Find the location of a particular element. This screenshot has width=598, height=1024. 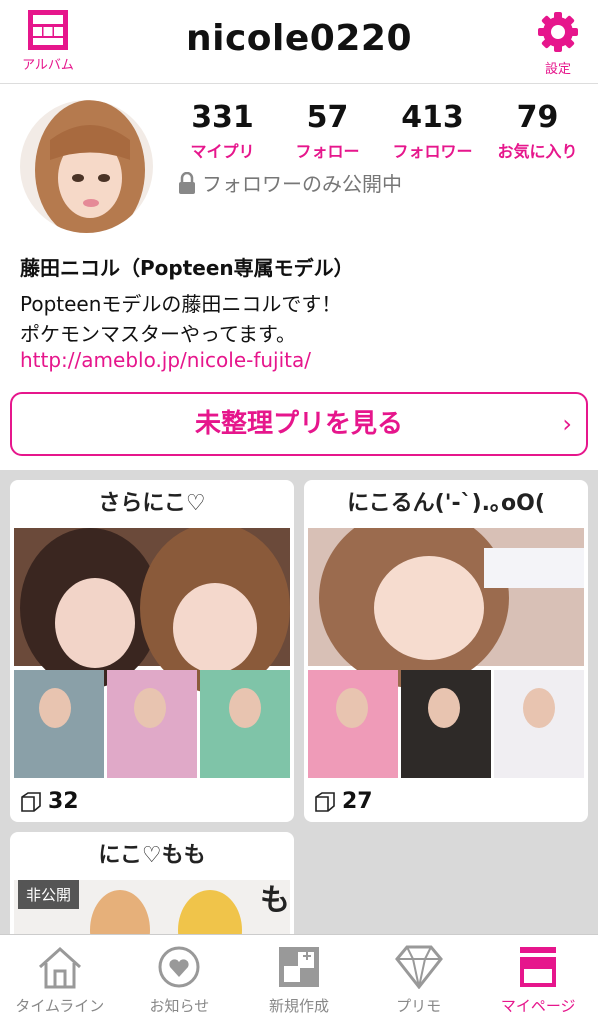

nav-label: 新規作成 is located at coordinates (298, 1006).